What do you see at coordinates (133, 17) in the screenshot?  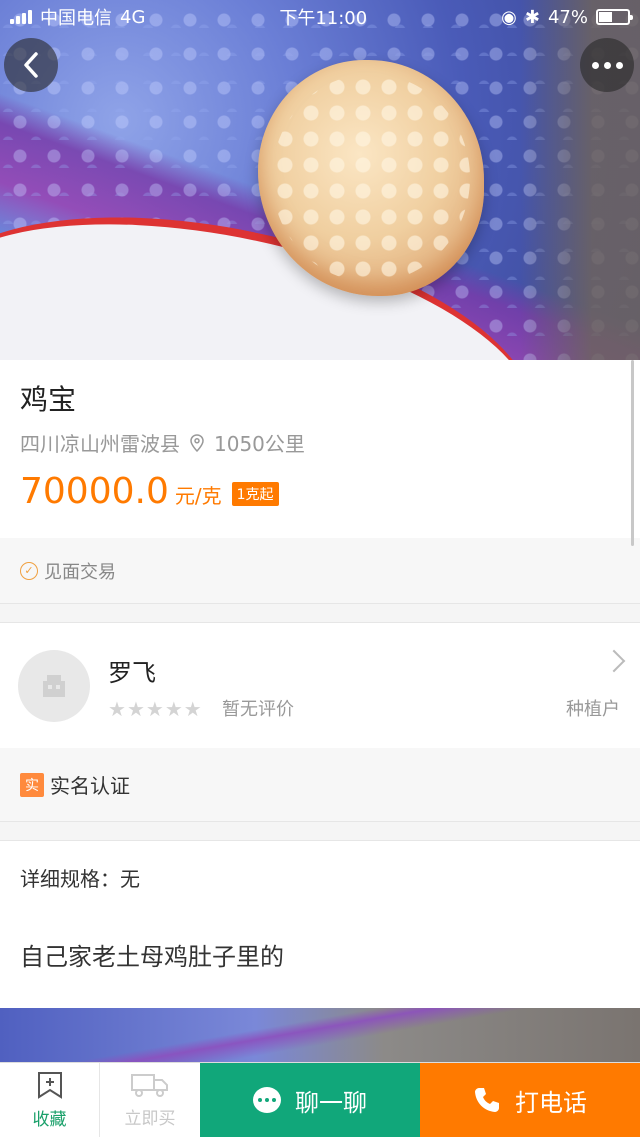 I see `network-label: 4G` at bounding box center [133, 17].